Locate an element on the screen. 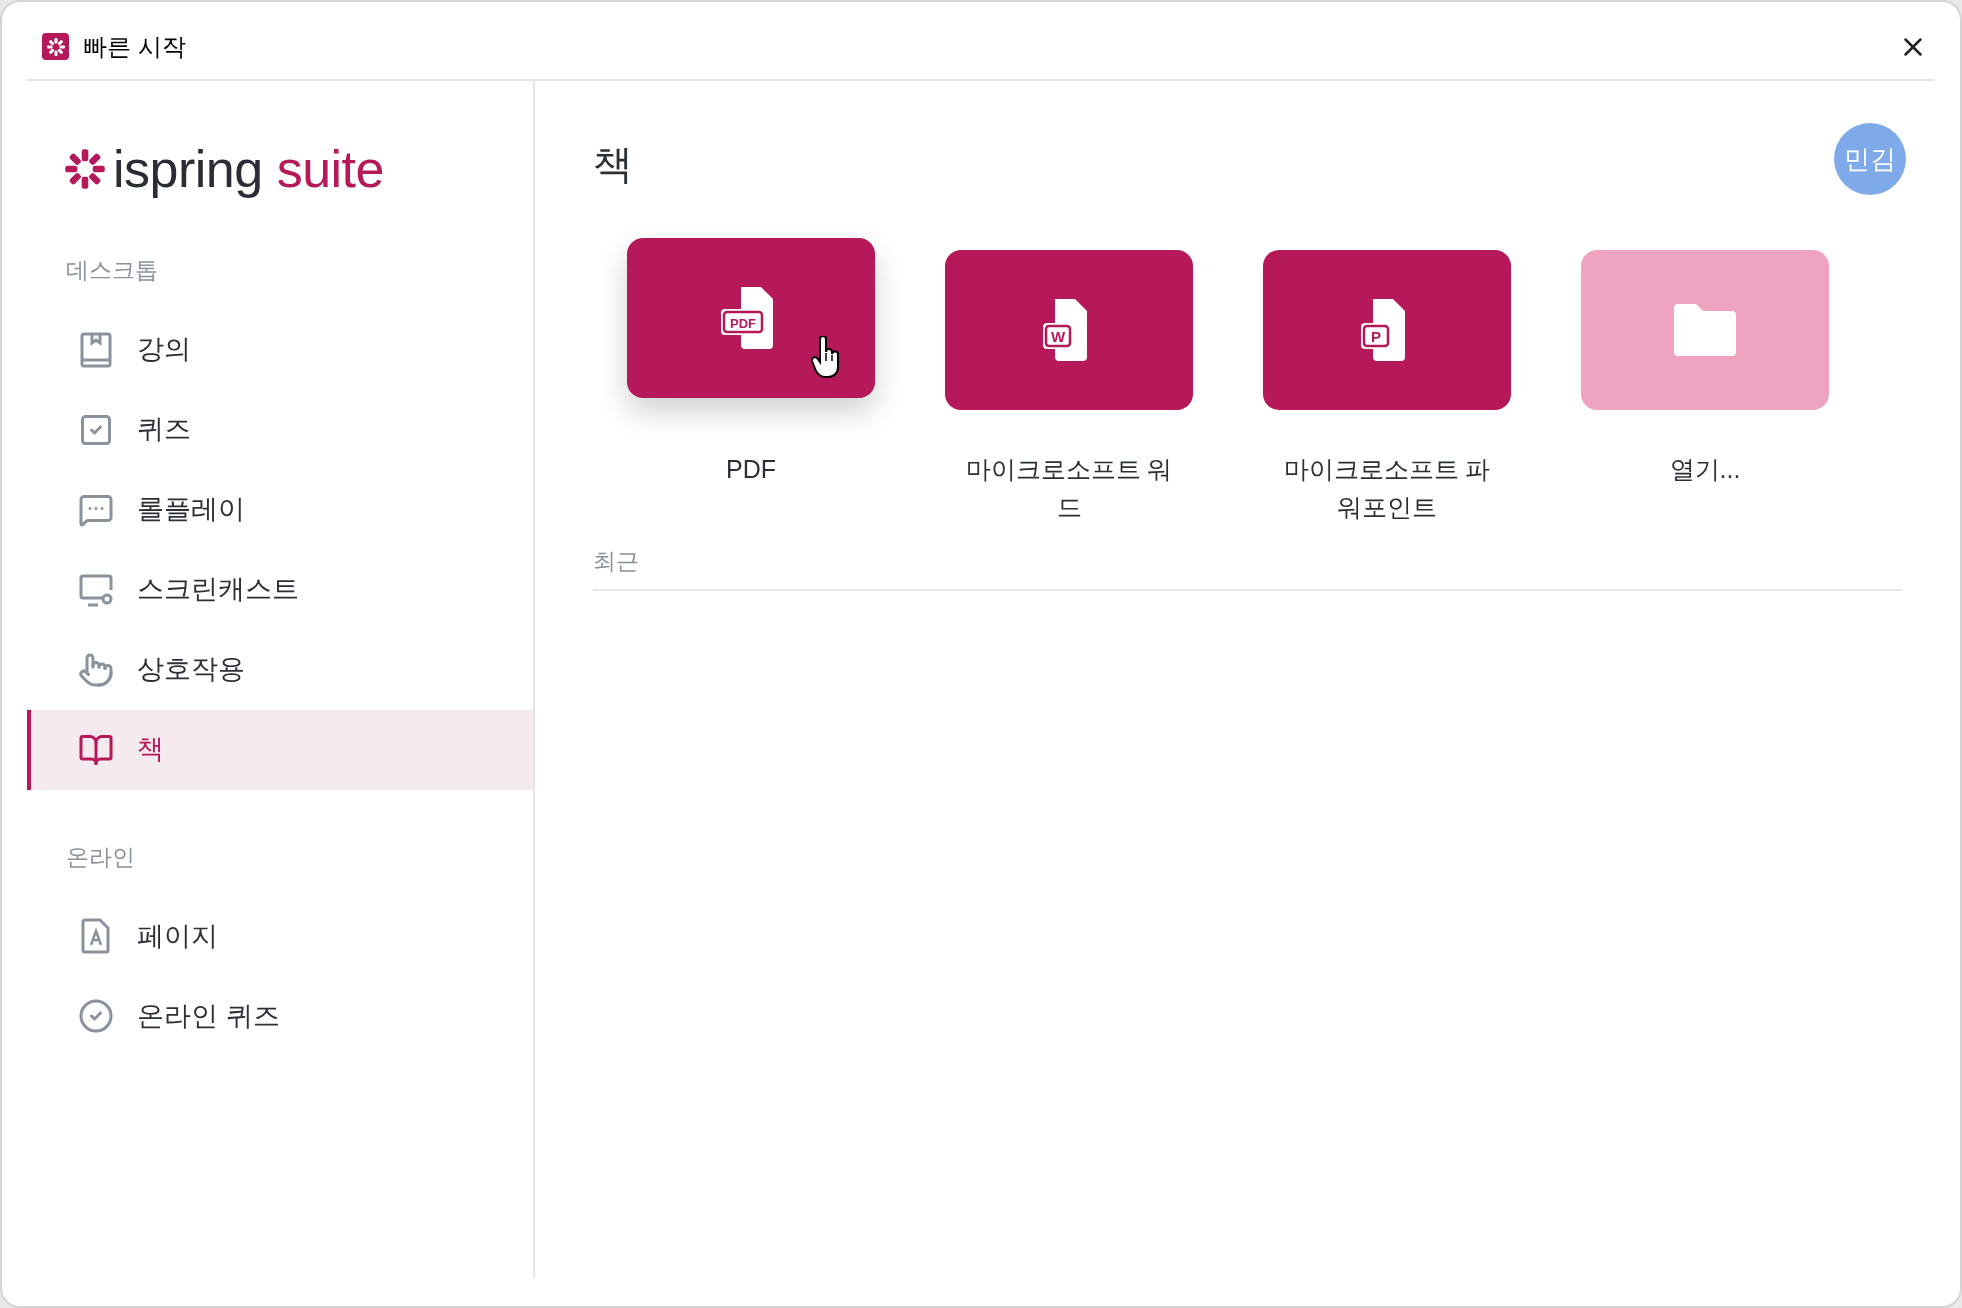  document-icon is located at coordinates (96, 936).